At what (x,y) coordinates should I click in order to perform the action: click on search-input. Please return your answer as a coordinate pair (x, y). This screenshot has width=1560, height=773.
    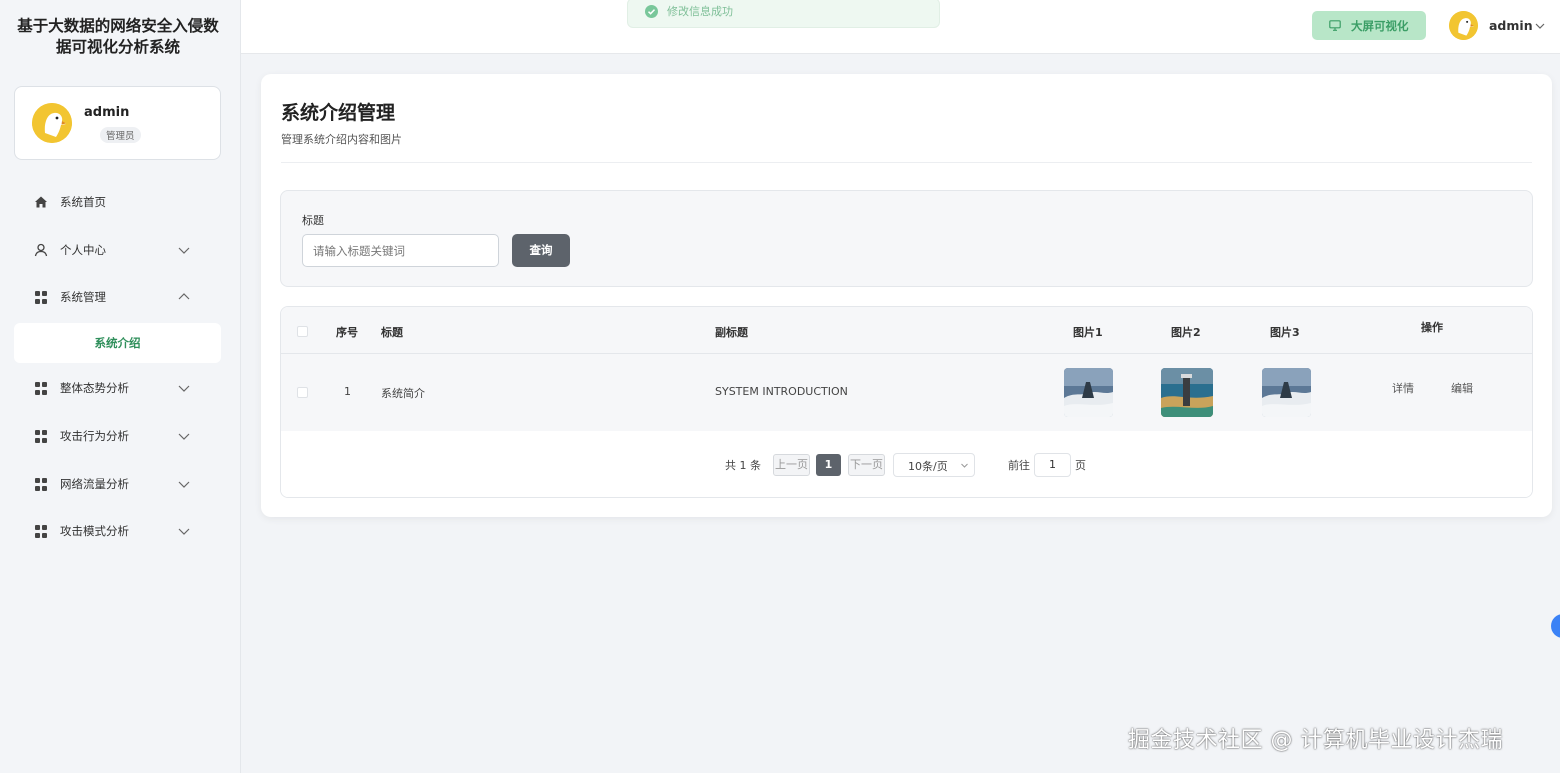
    Looking at the image, I should click on (400, 250).